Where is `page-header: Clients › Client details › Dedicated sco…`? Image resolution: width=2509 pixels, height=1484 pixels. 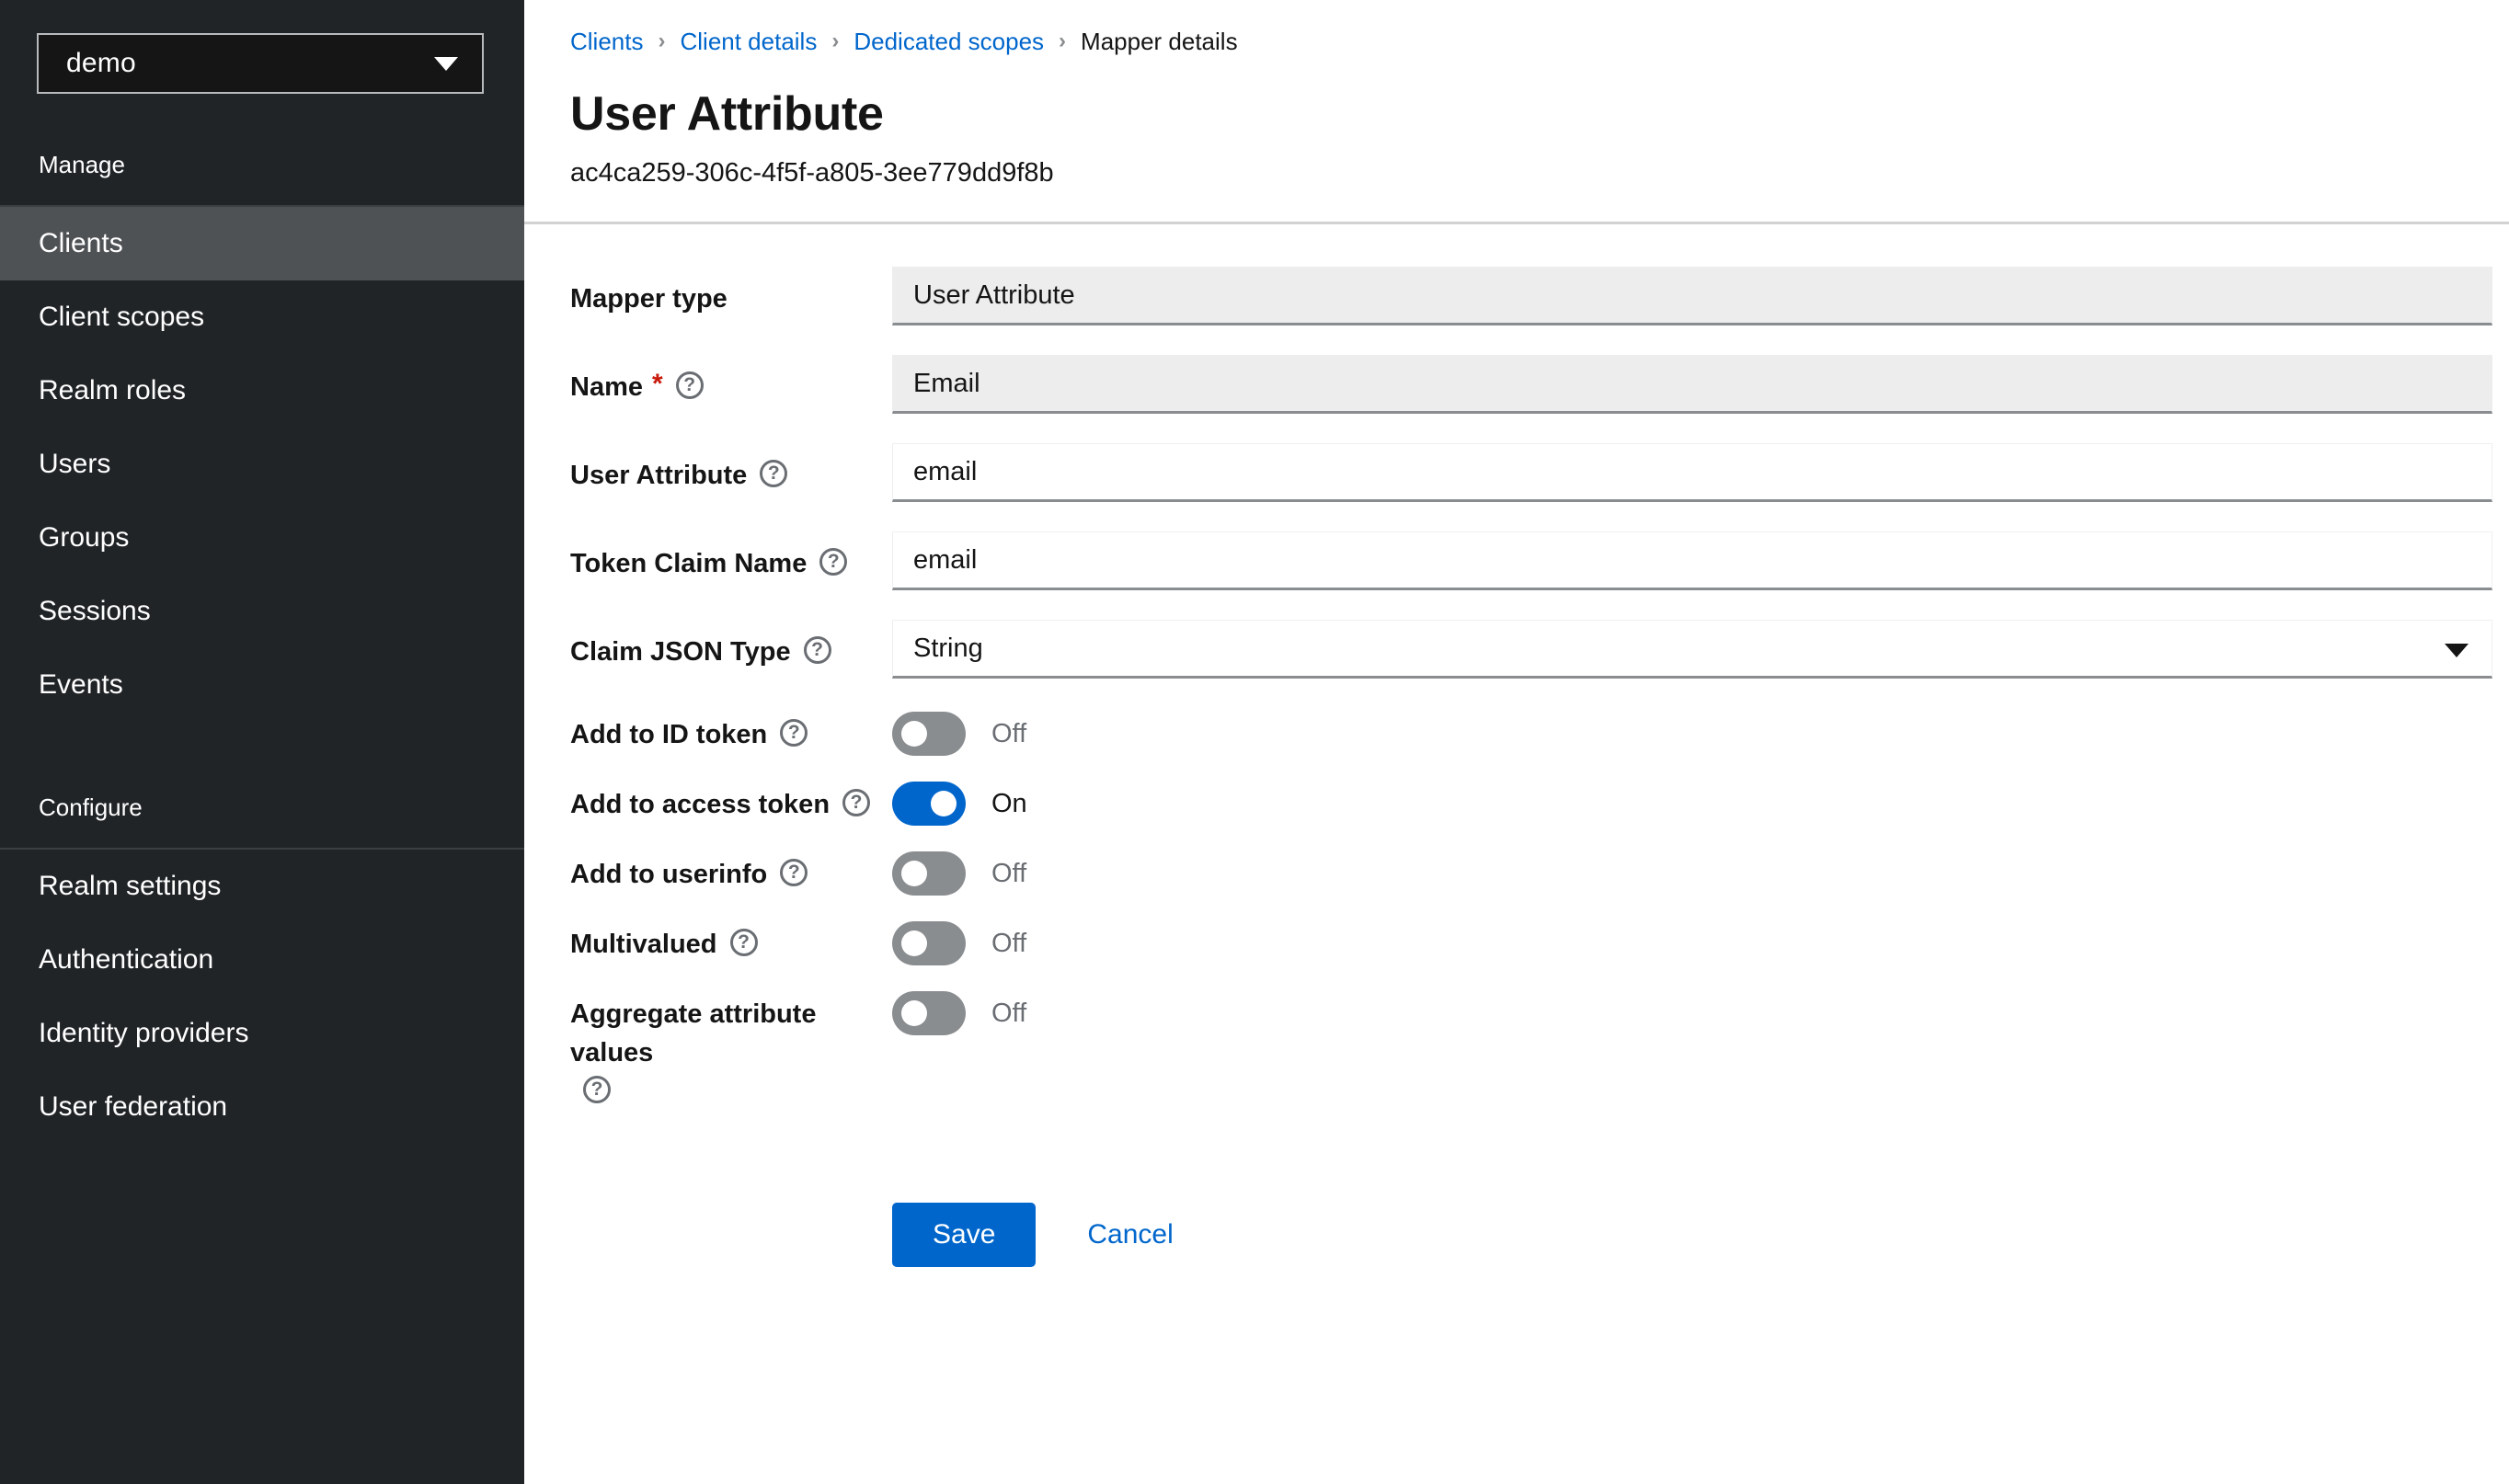
page-header: Clients › Client details › Dedicated sco… is located at coordinates (1516, 112).